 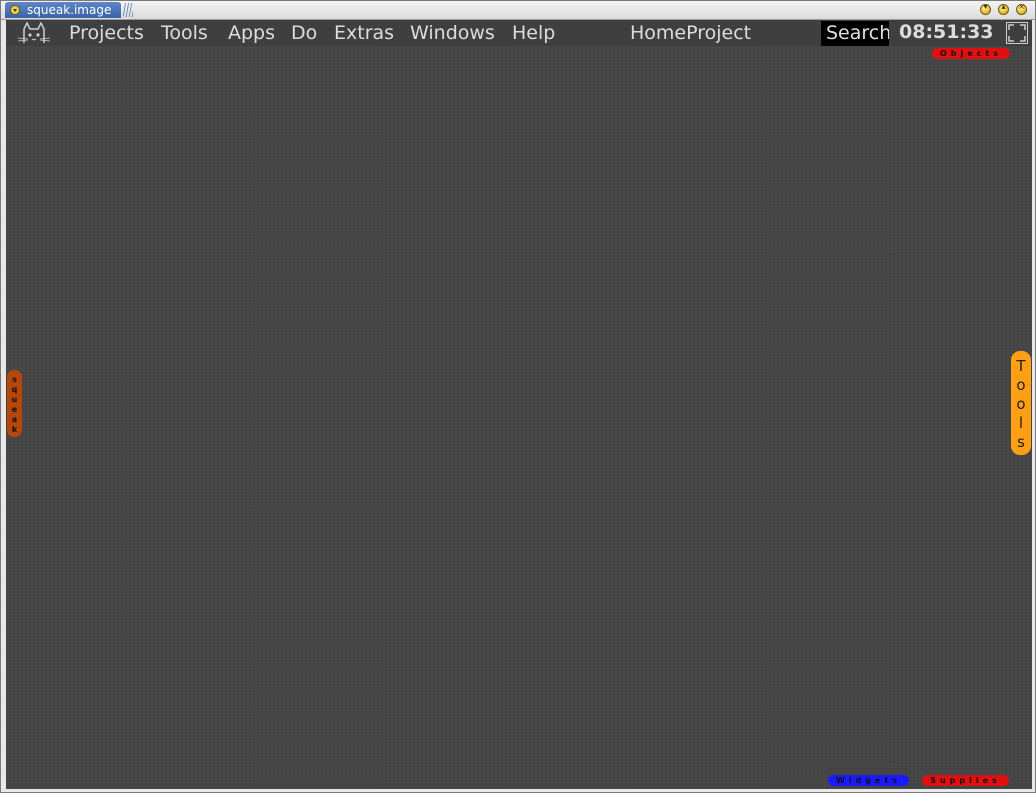 I want to click on menu-projects: Projects, so click(x=106, y=33).